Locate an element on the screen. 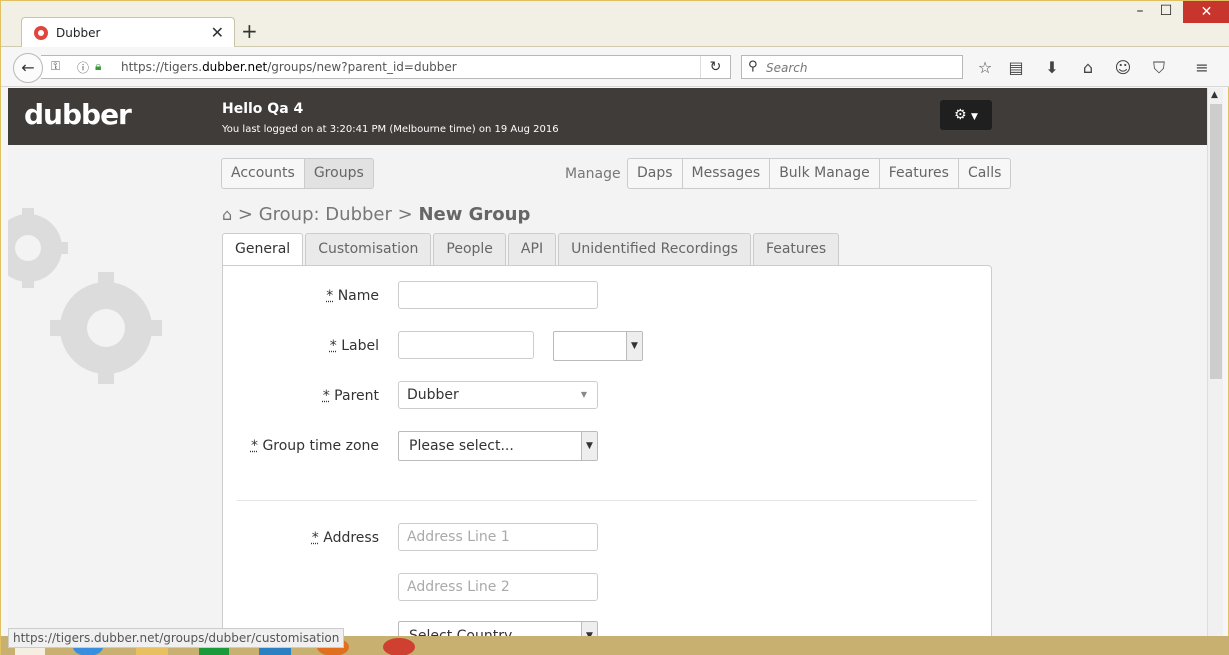 The width and height of the screenshot is (1229, 655). manage-nav-group: Daps Messages Bulk Manage Features Calls is located at coordinates (819, 173).